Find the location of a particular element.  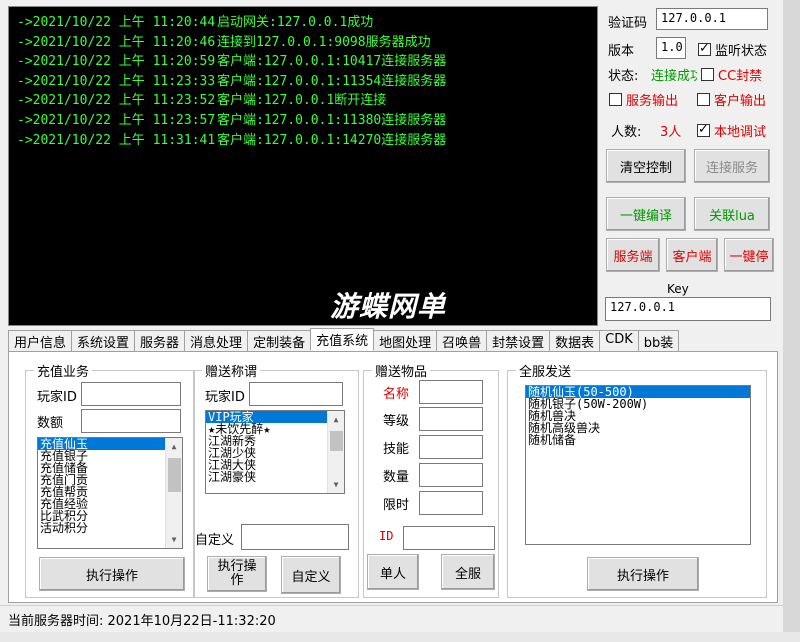

list-item: 活动积分 is located at coordinates (110, 528).